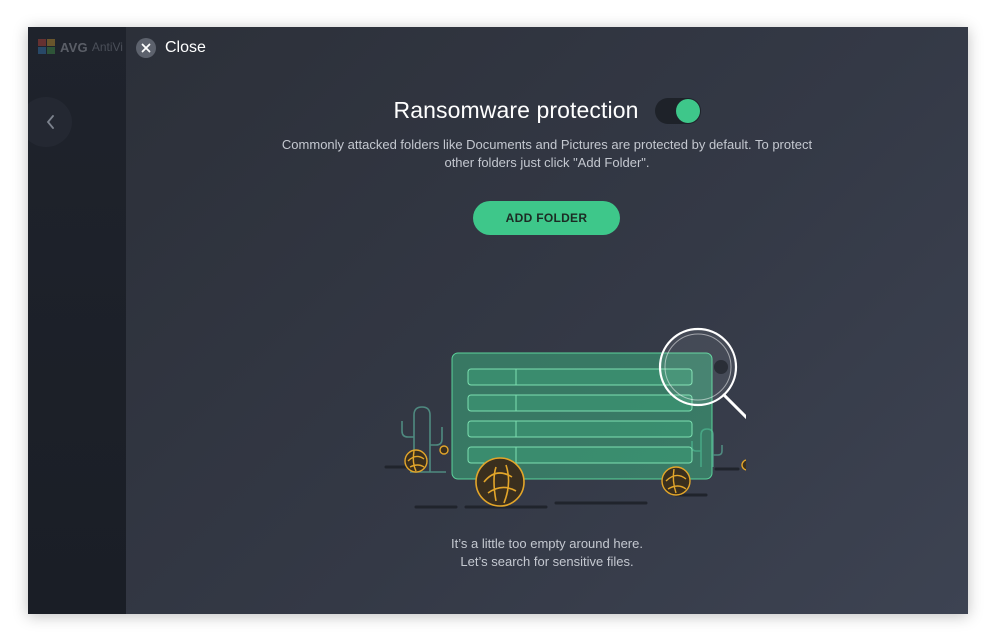  I want to click on description-line-2: other folders just click "Add Folder"., so click(547, 162).